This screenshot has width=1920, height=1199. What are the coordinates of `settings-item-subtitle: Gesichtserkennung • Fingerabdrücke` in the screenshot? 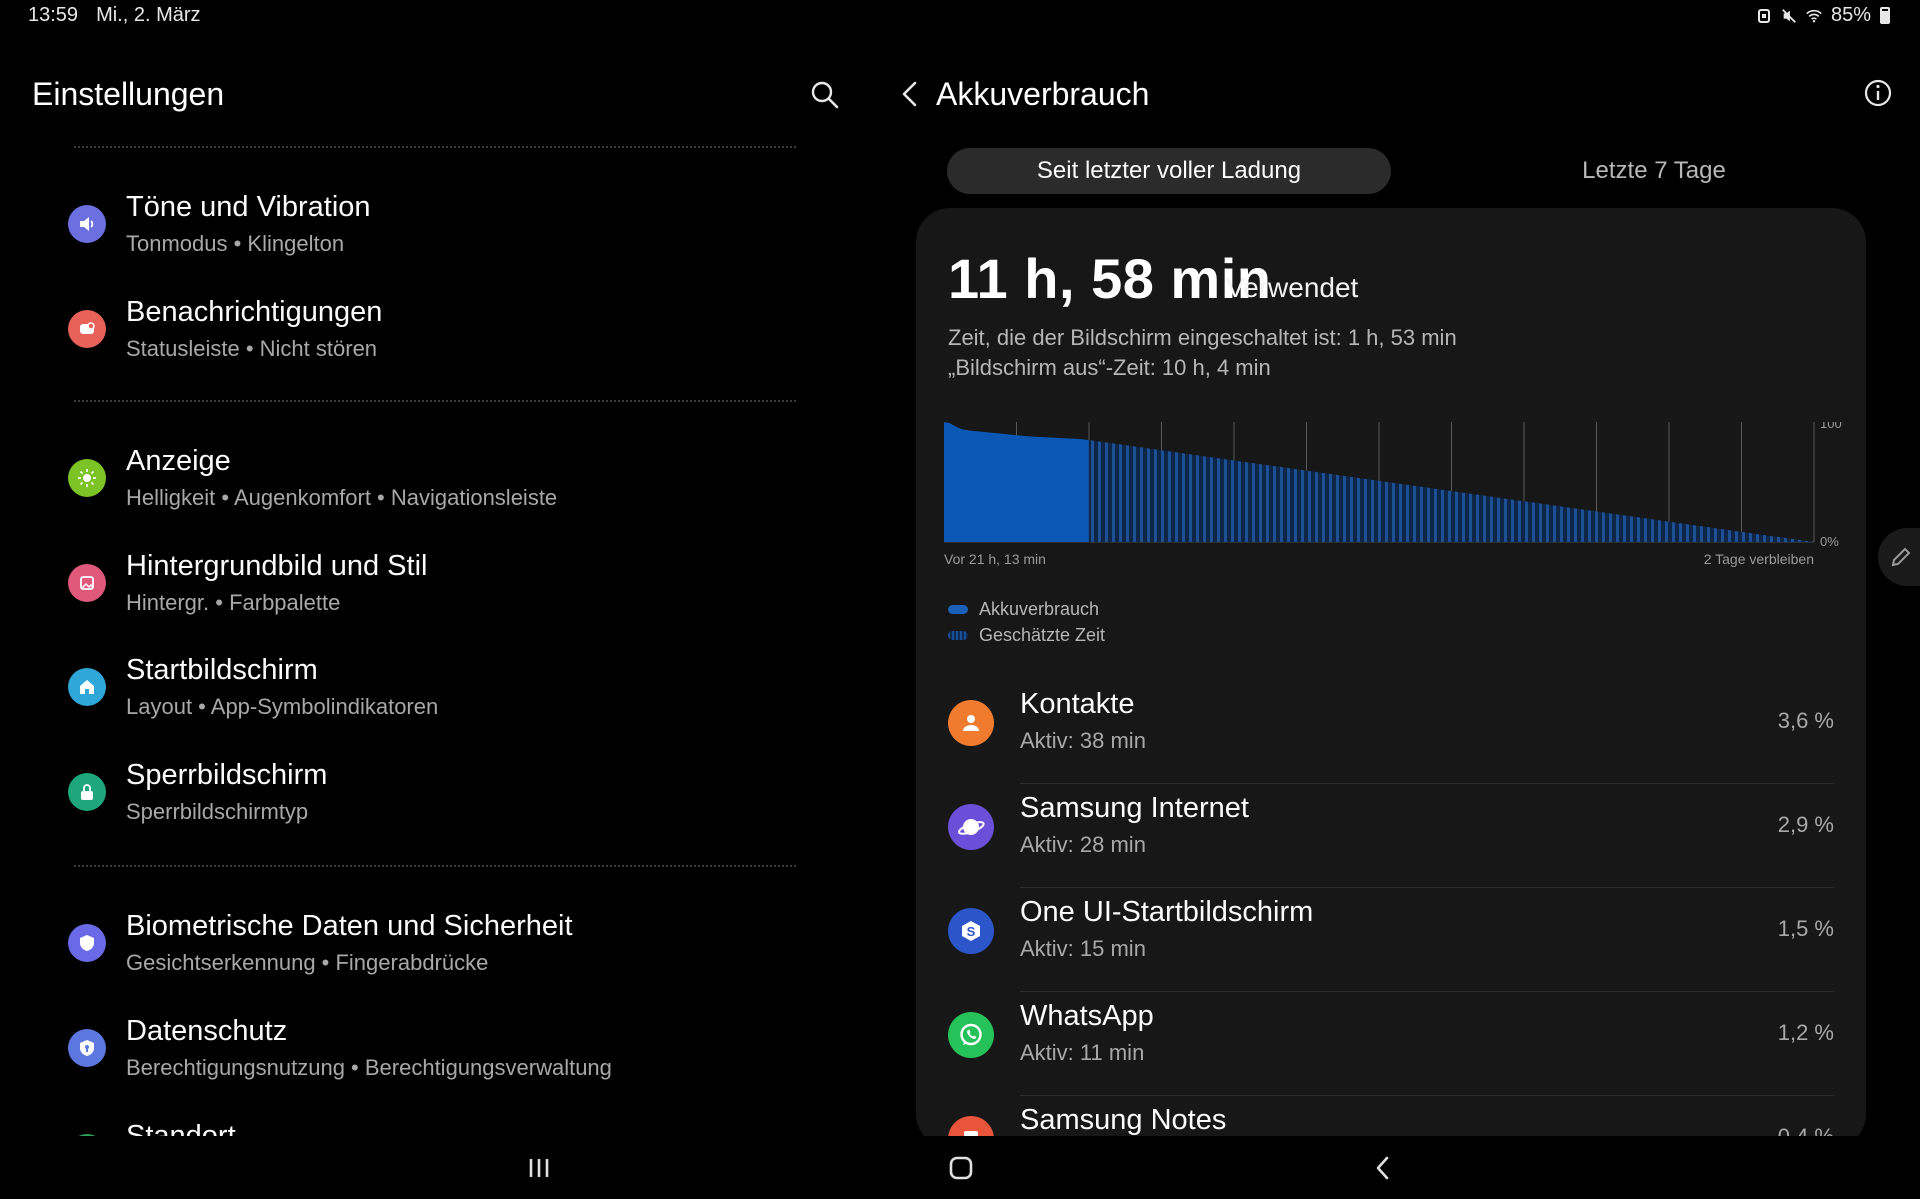 It's located at (307, 962).